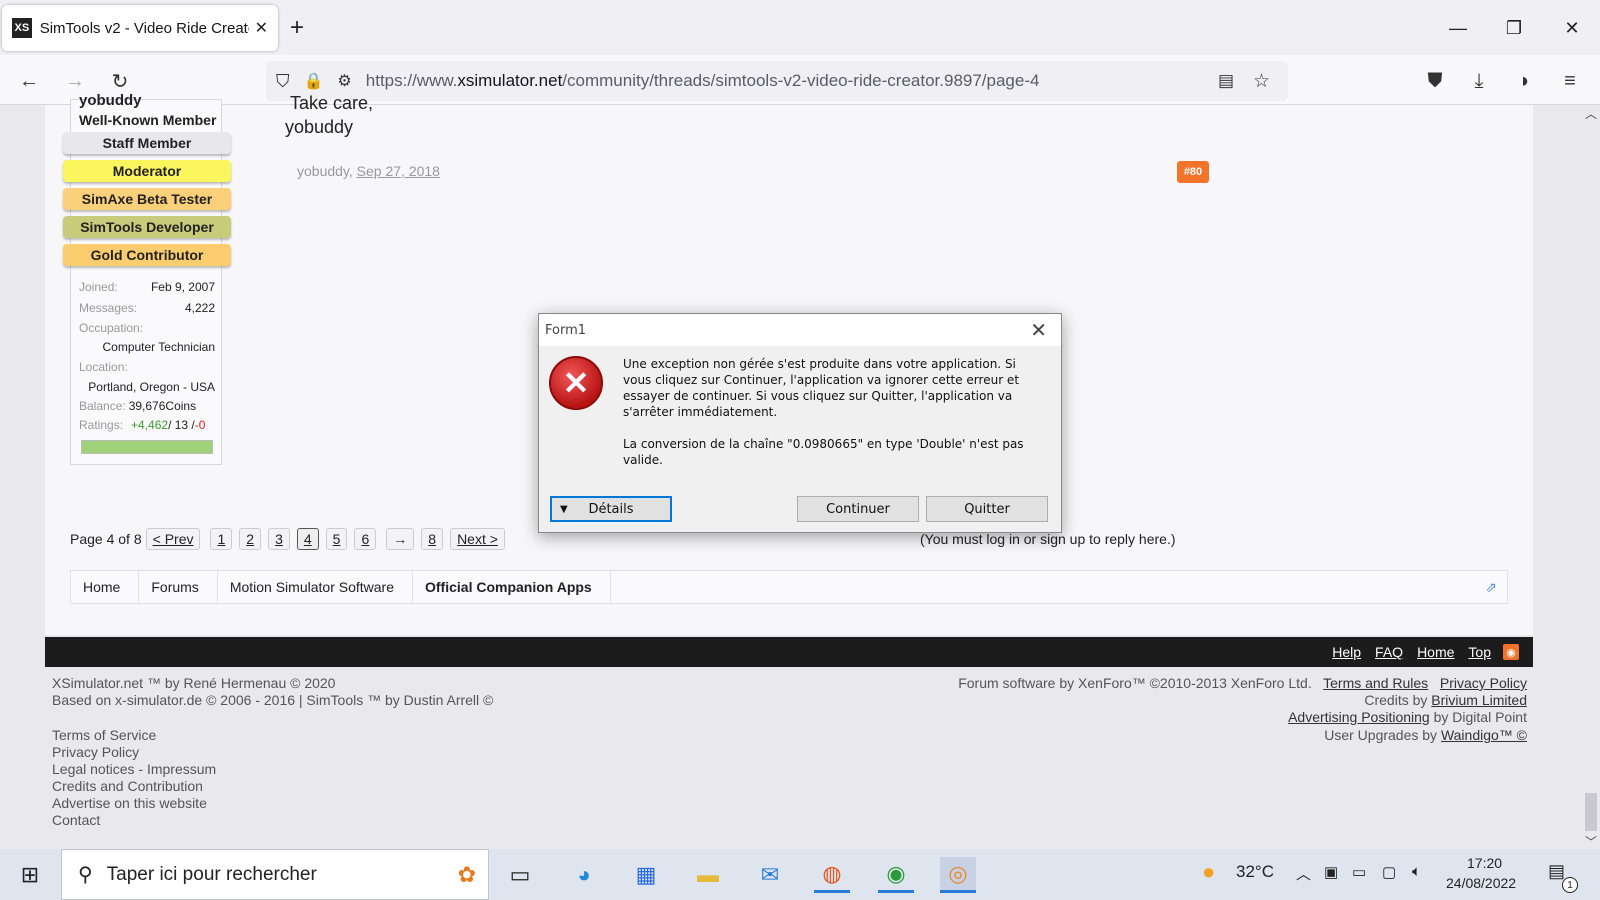  What do you see at coordinates (1591, 113) in the screenshot?
I see `scroll-up-arrow: ︿` at bounding box center [1591, 113].